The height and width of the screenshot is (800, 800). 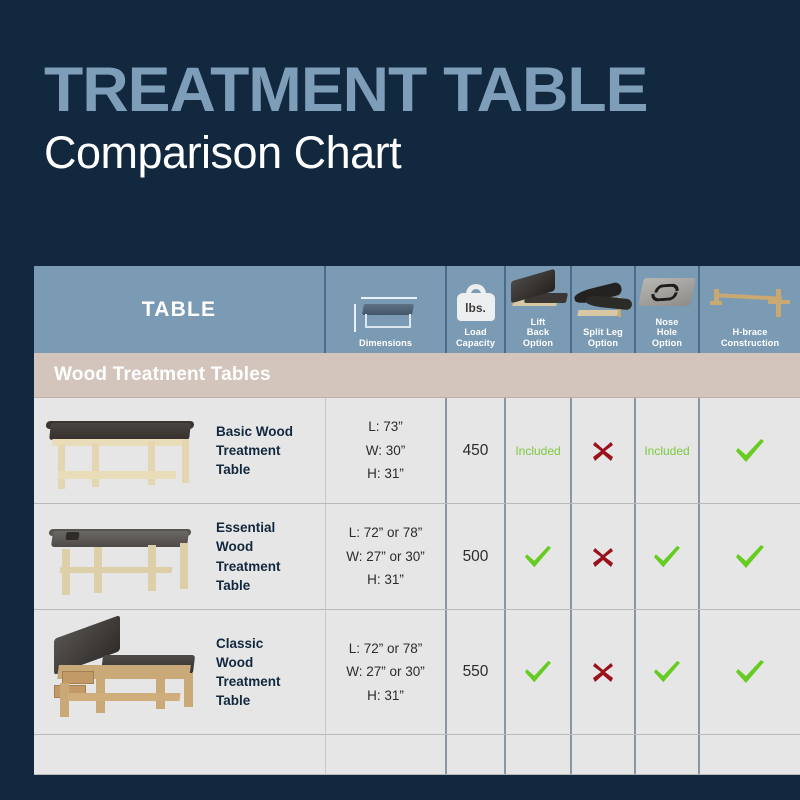 I want to click on nose-hole-icon, so click(x=667, y=292).